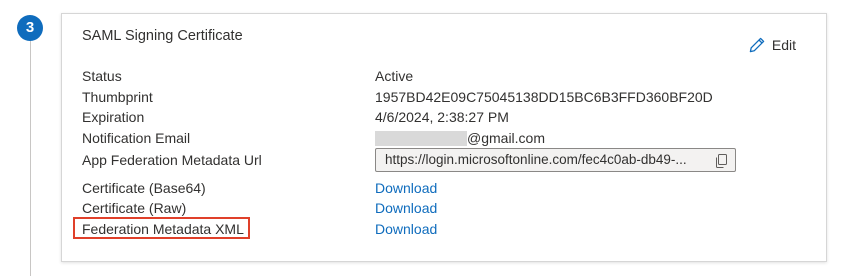  I want to click on cert-raw-row: Certificate (Raw) Download, so click(447, 208).